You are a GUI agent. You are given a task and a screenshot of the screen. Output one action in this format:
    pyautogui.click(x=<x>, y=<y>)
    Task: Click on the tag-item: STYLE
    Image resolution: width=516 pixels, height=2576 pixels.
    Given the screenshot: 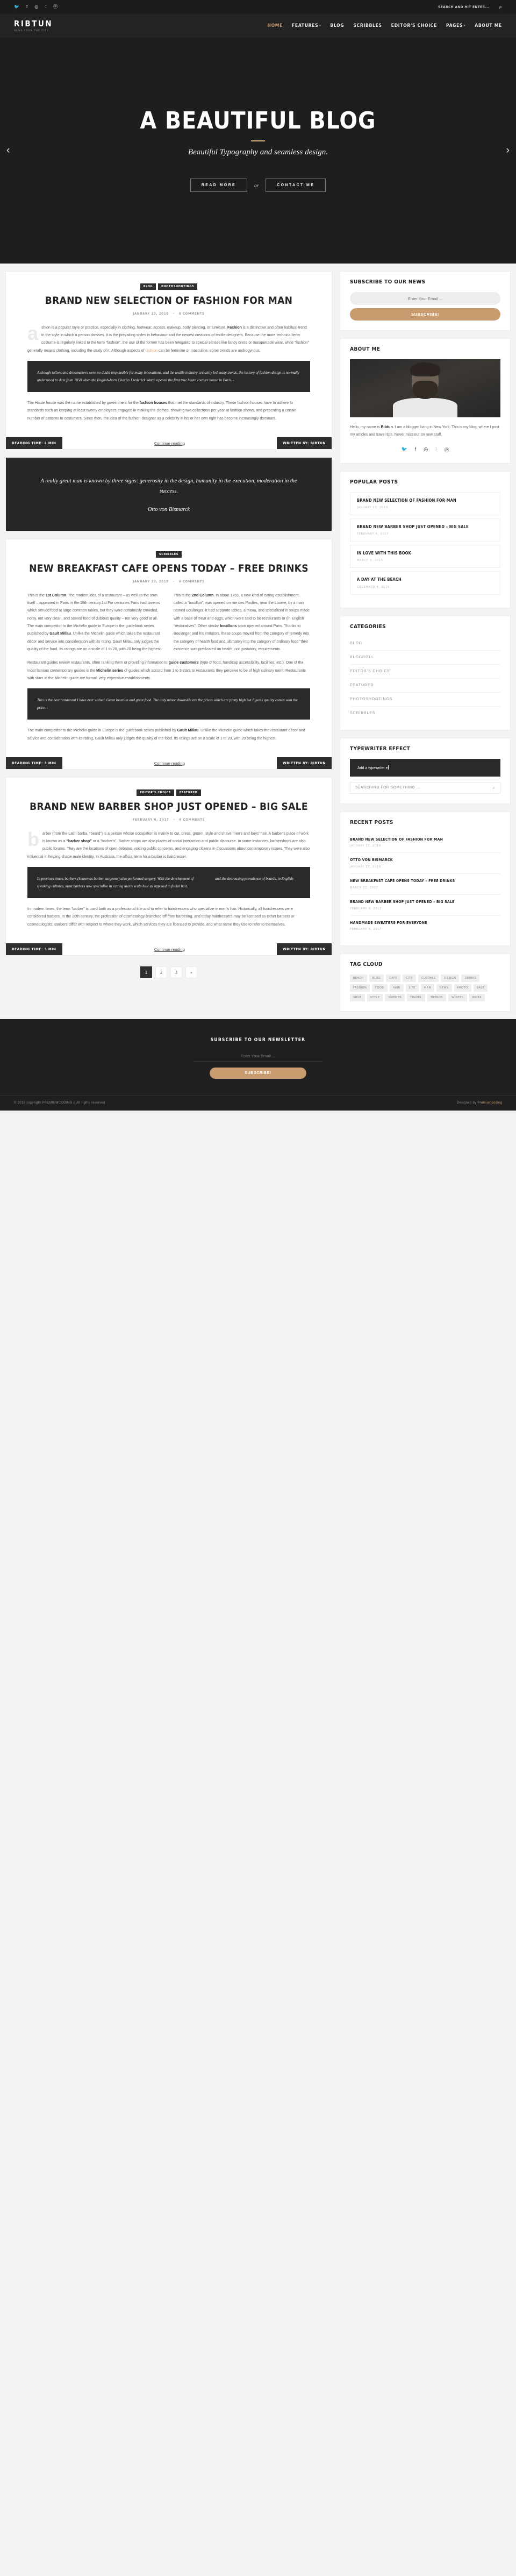 What is the action you would take?
    pyautogui.click(x=375, y=998)
    